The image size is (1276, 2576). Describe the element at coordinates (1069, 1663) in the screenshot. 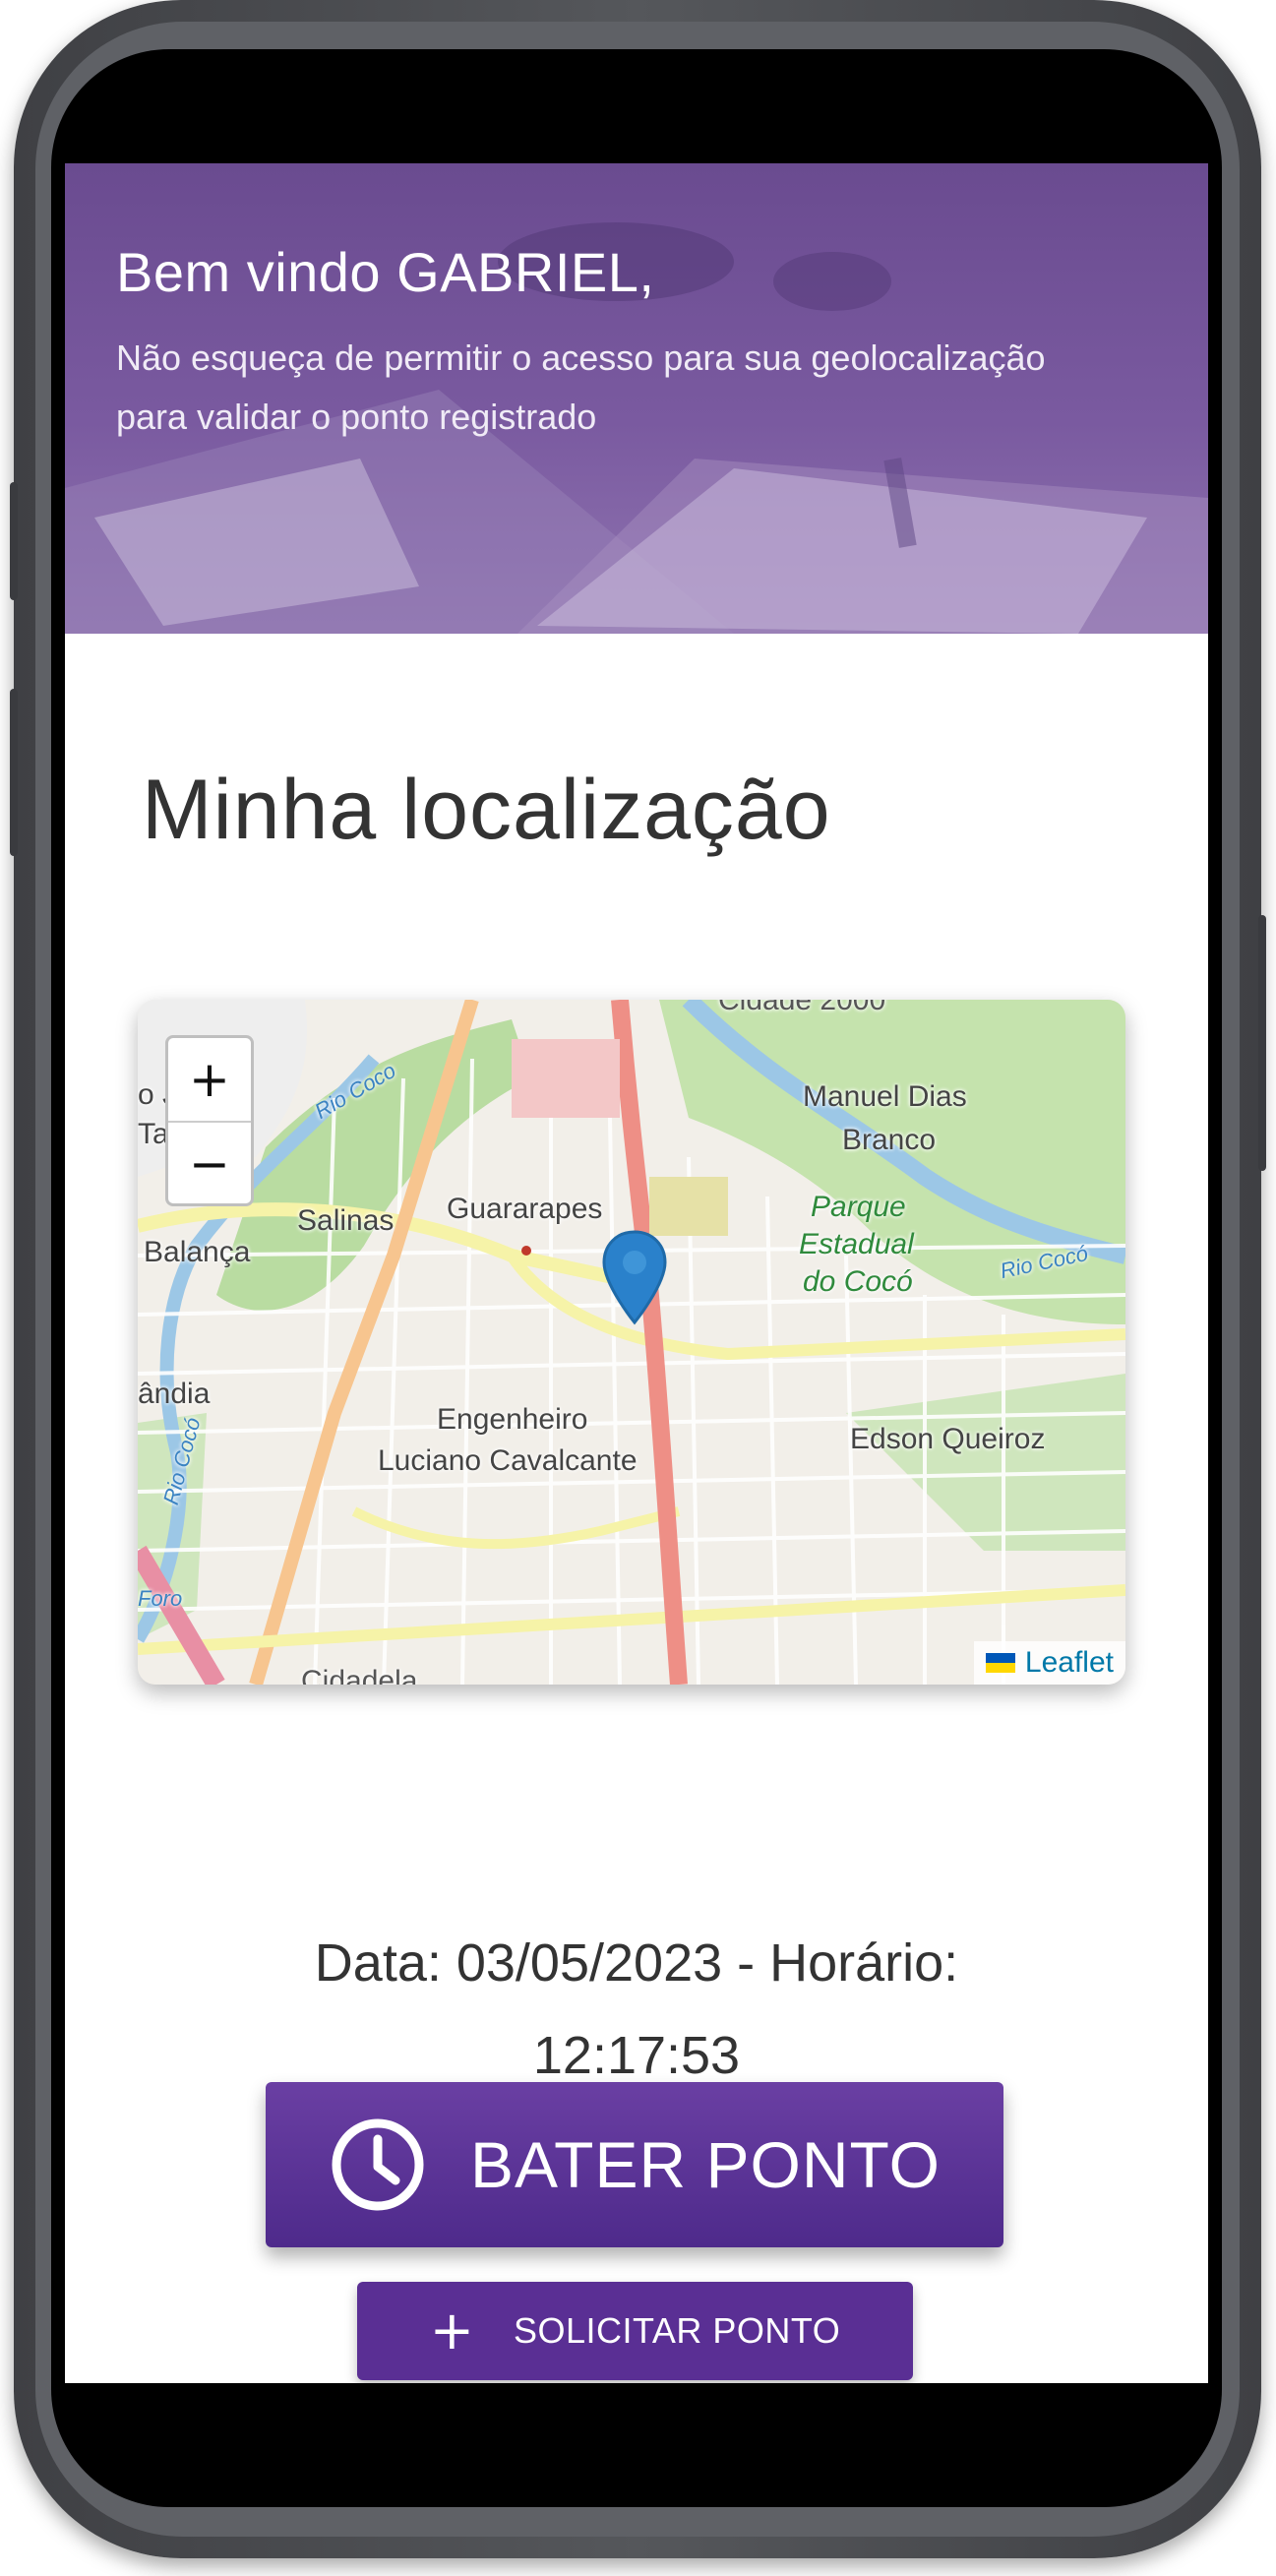

I see `attribution-link: Leaflet` at that location.